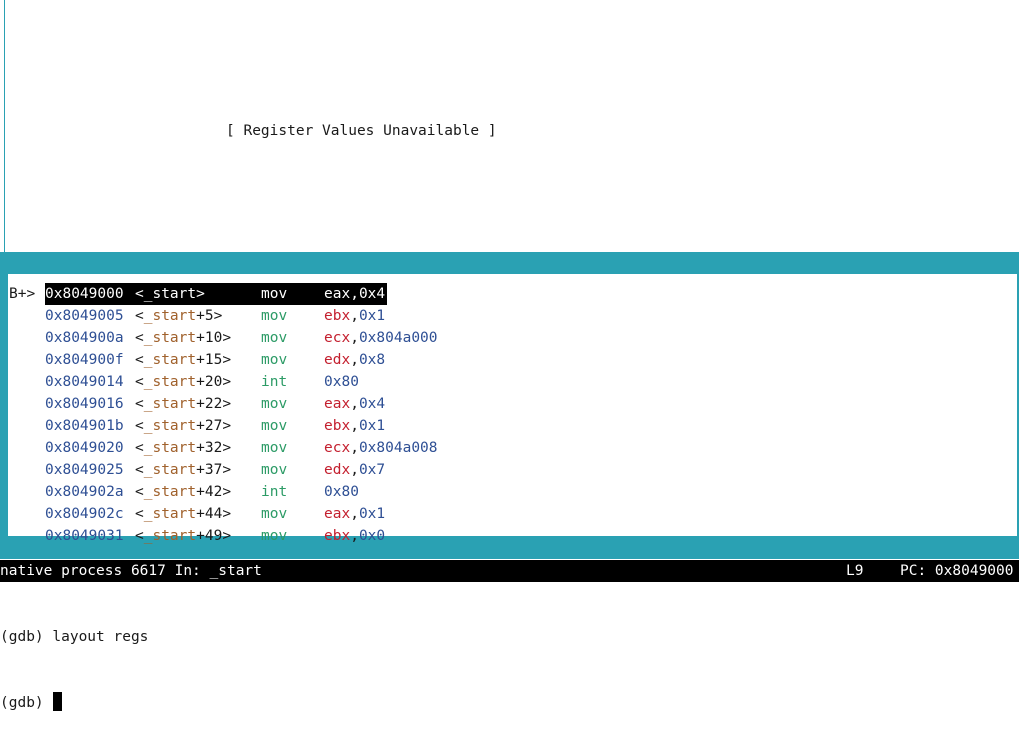 The height and width of the screenshot is (736, 1019). I want to click on asm-address: 0x8049000, so click(84, 294).